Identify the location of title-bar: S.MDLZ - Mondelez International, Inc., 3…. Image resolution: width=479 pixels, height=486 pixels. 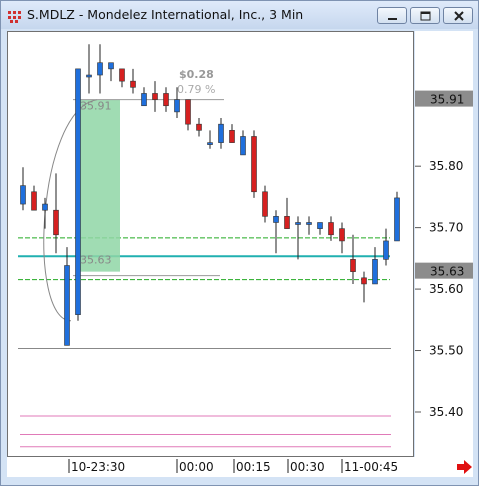
(239, 15).